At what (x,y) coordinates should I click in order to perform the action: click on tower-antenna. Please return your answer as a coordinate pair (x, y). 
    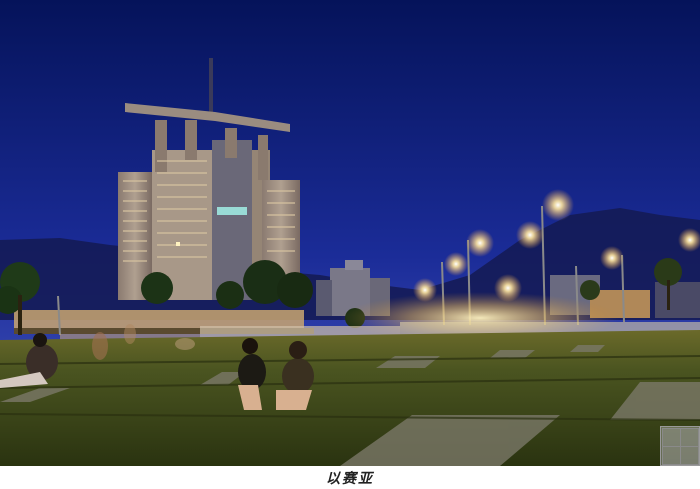
    Looking at the image, I should click on (211, 88).